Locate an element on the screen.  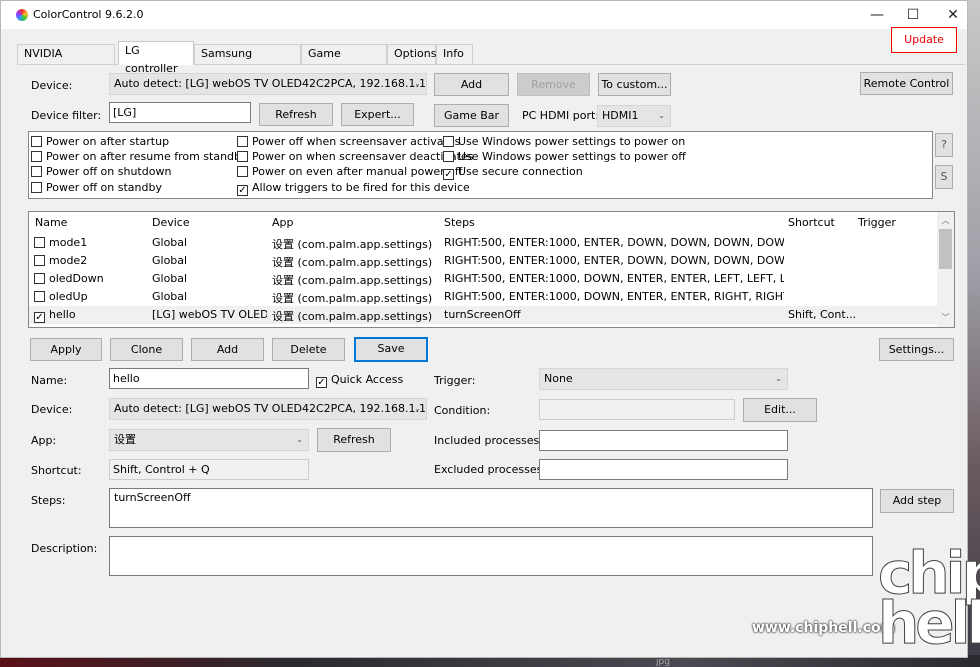
game-bar-button: Game Bar is located at coordinates (471, 115).